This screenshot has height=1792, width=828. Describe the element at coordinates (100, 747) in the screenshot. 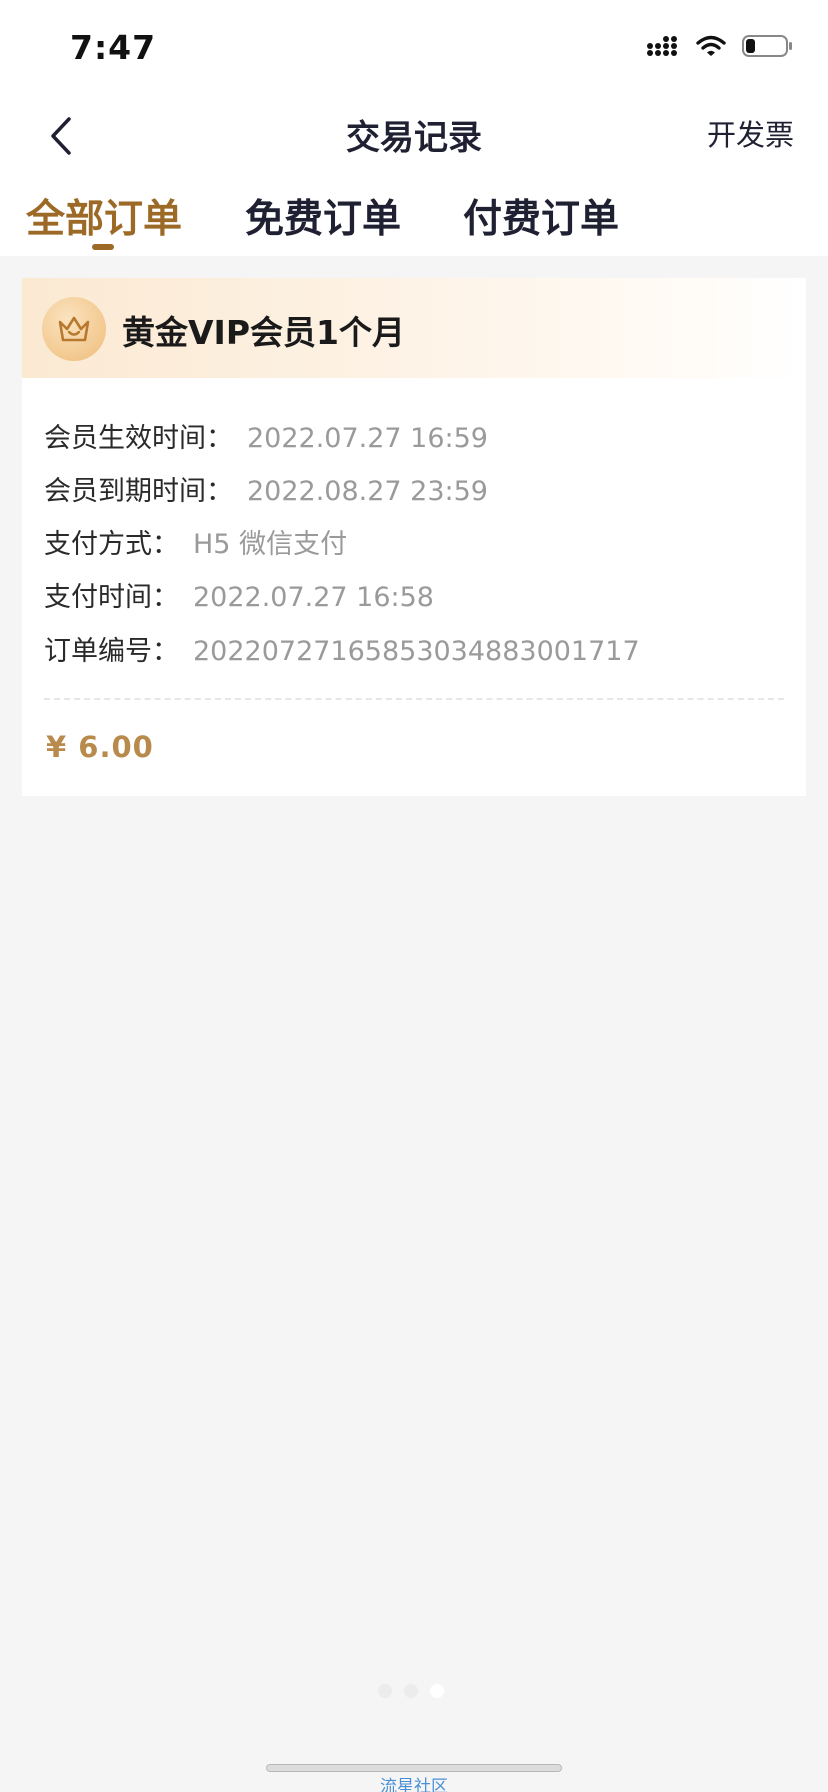

I see `order-price: ¥ 6.00` at that location.